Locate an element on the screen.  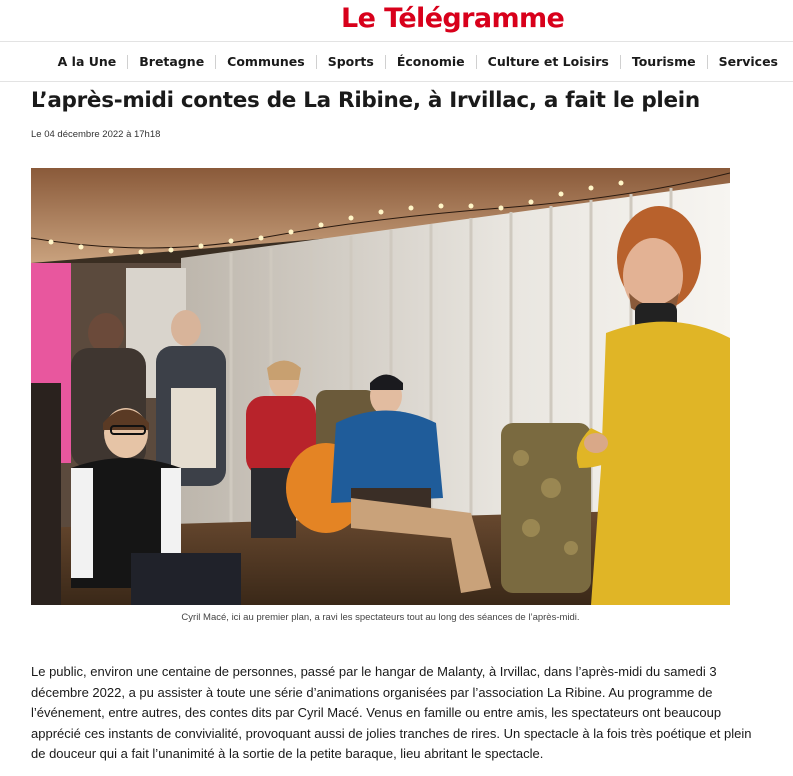
nav-item-economie: Économie is located at coordinates (431, 62).